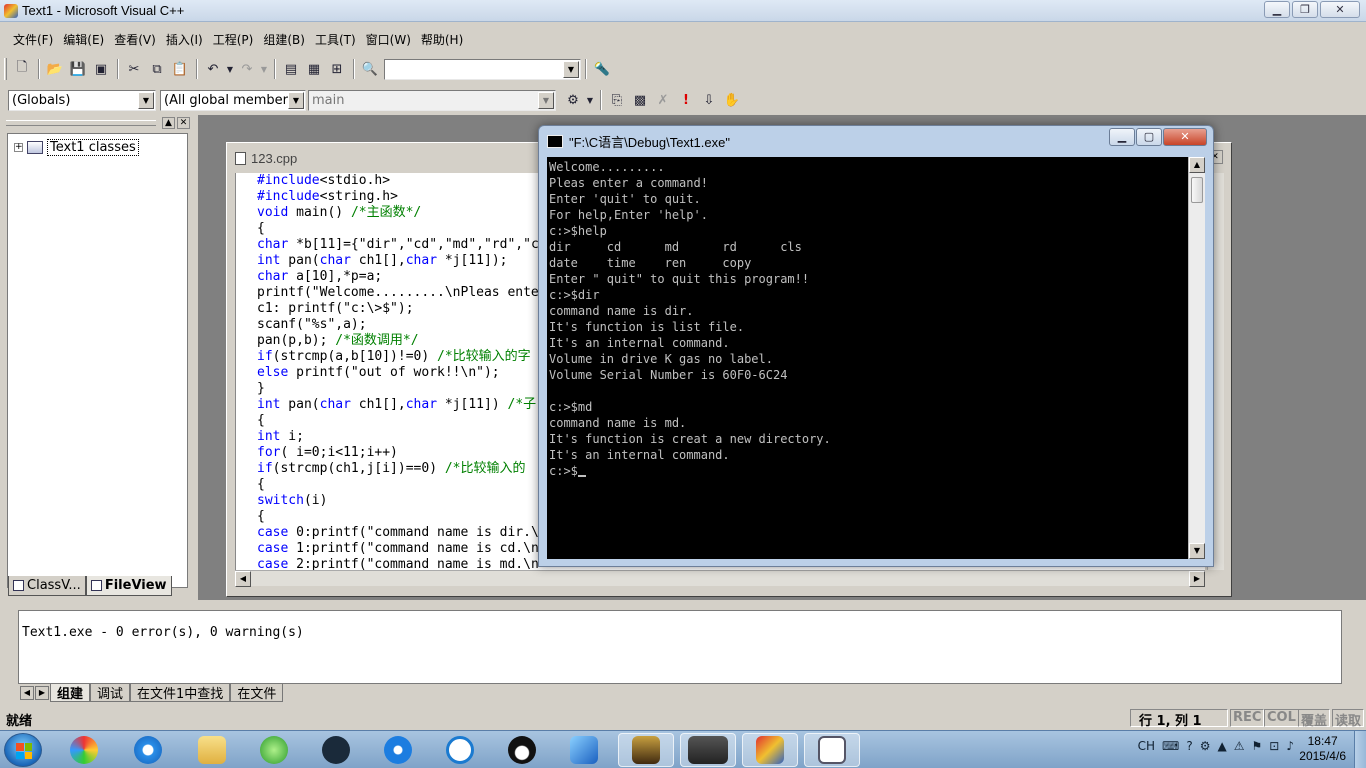 This screenshot has height=768, width=1366. Describe the element at coordinates (398, 373) in the screenshot. I see `code-line: else printf("out of work!!\n");` at that location.